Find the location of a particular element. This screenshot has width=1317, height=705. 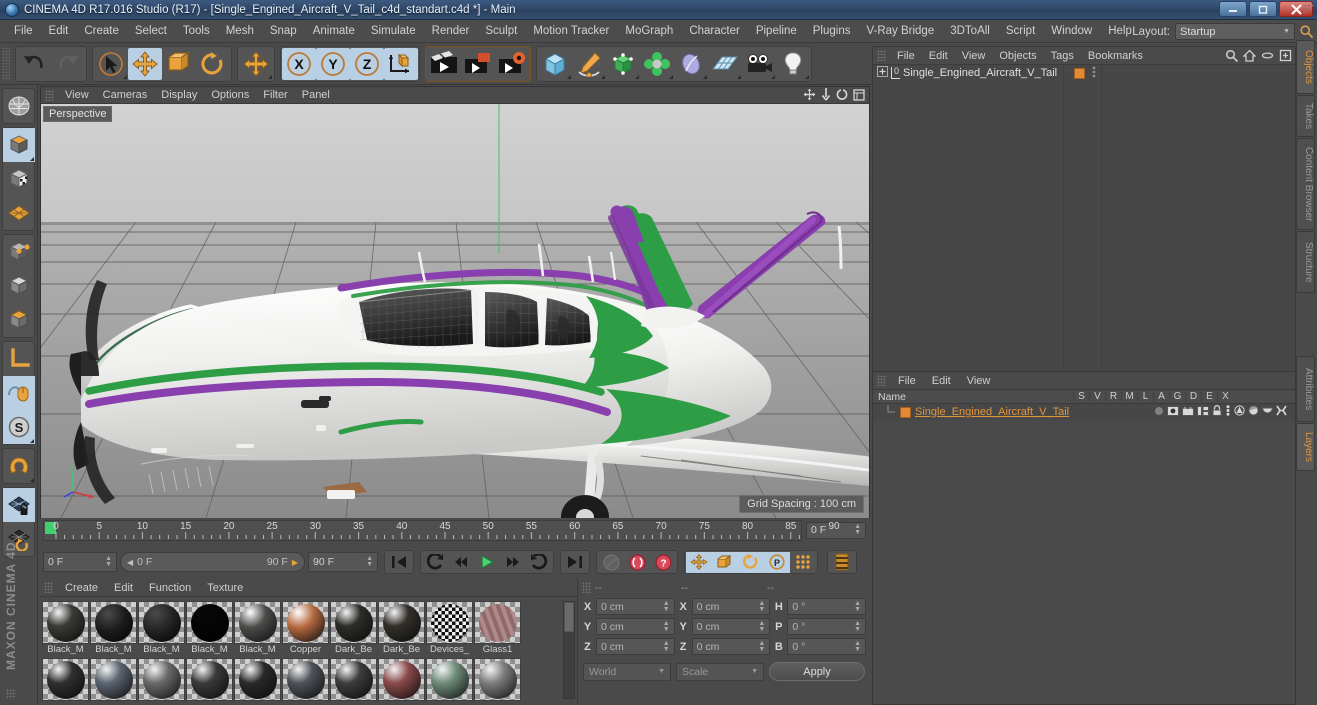

move-alt-icon is located at coordinates (256, 64).